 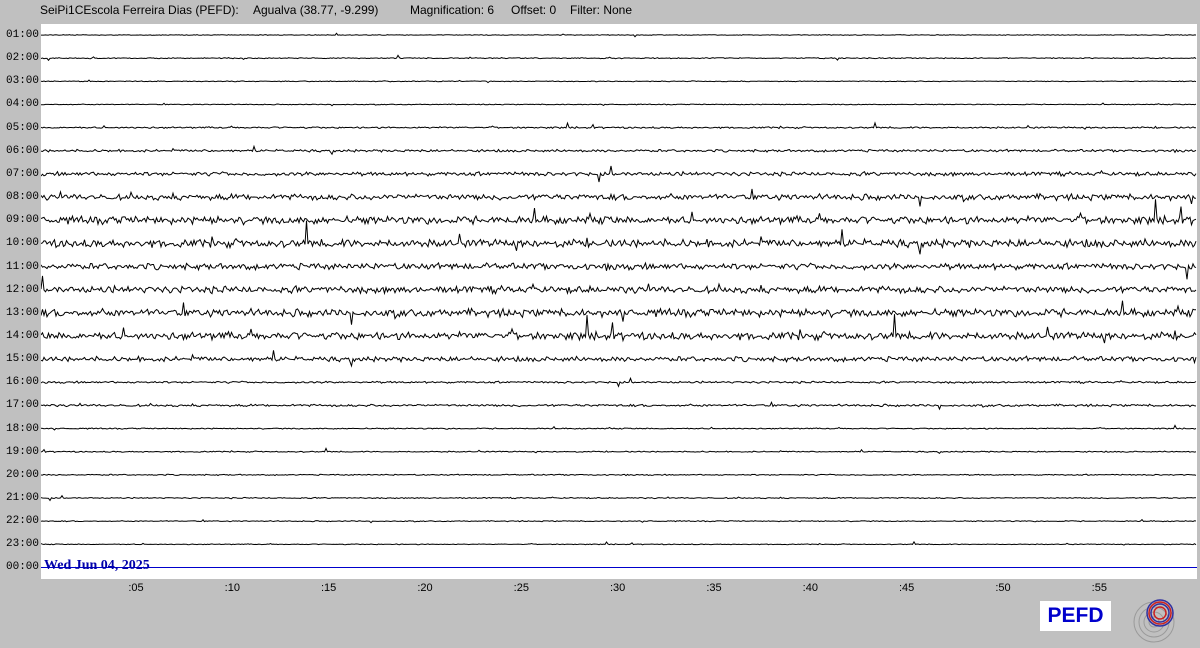 What do you see at coordinates (23, 498) in the screenshot?
I see `hour-label: 21:00` at bounding box center [23, 498].